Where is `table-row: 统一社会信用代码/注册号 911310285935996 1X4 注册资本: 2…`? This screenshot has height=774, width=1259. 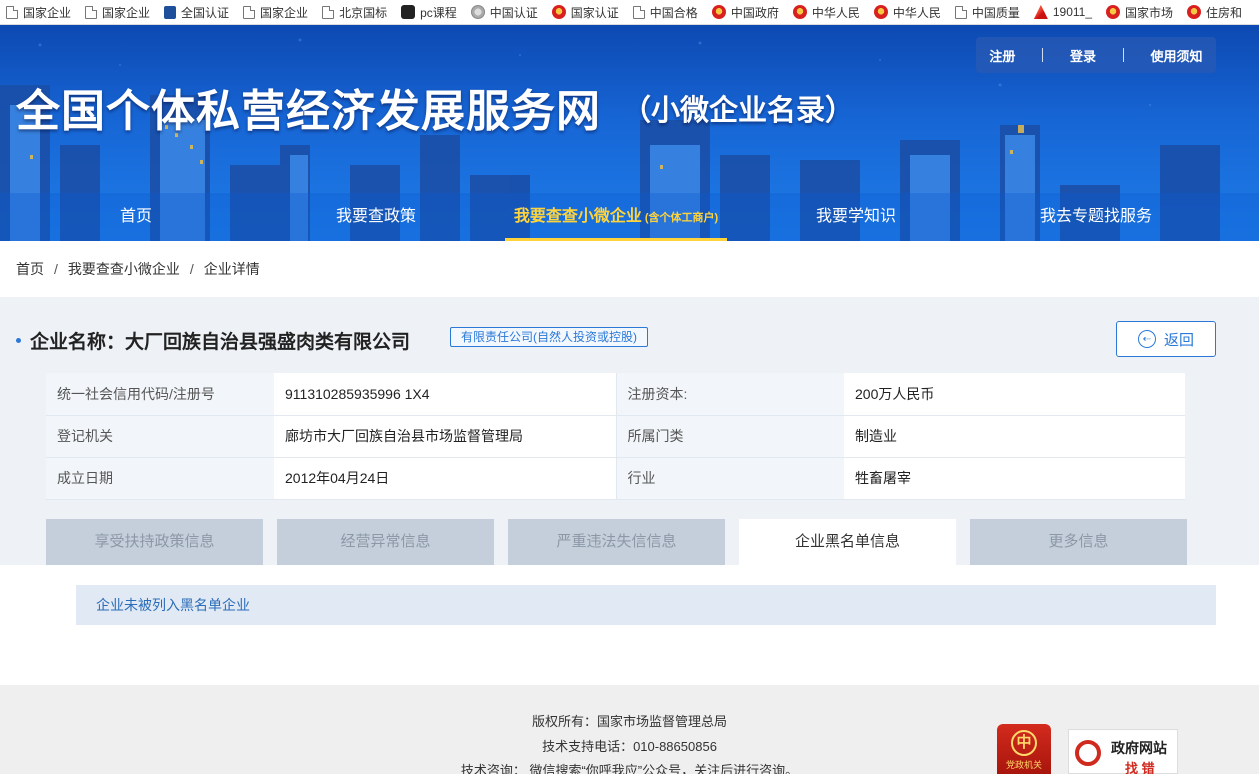
table-row: 统一社会信用代码/注册号 911310285935996 1X4 注册资本: 2… is located at coordinates (615, 394).